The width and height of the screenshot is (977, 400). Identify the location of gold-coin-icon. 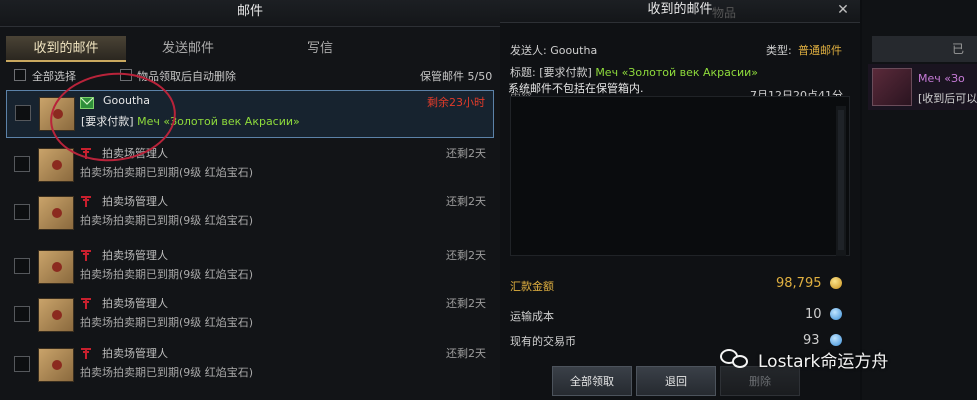
(836, 283).